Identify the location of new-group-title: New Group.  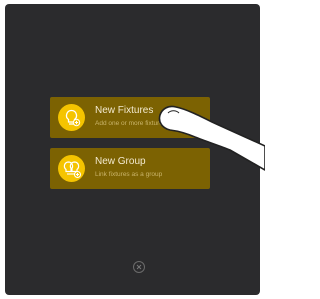
(120, 161).